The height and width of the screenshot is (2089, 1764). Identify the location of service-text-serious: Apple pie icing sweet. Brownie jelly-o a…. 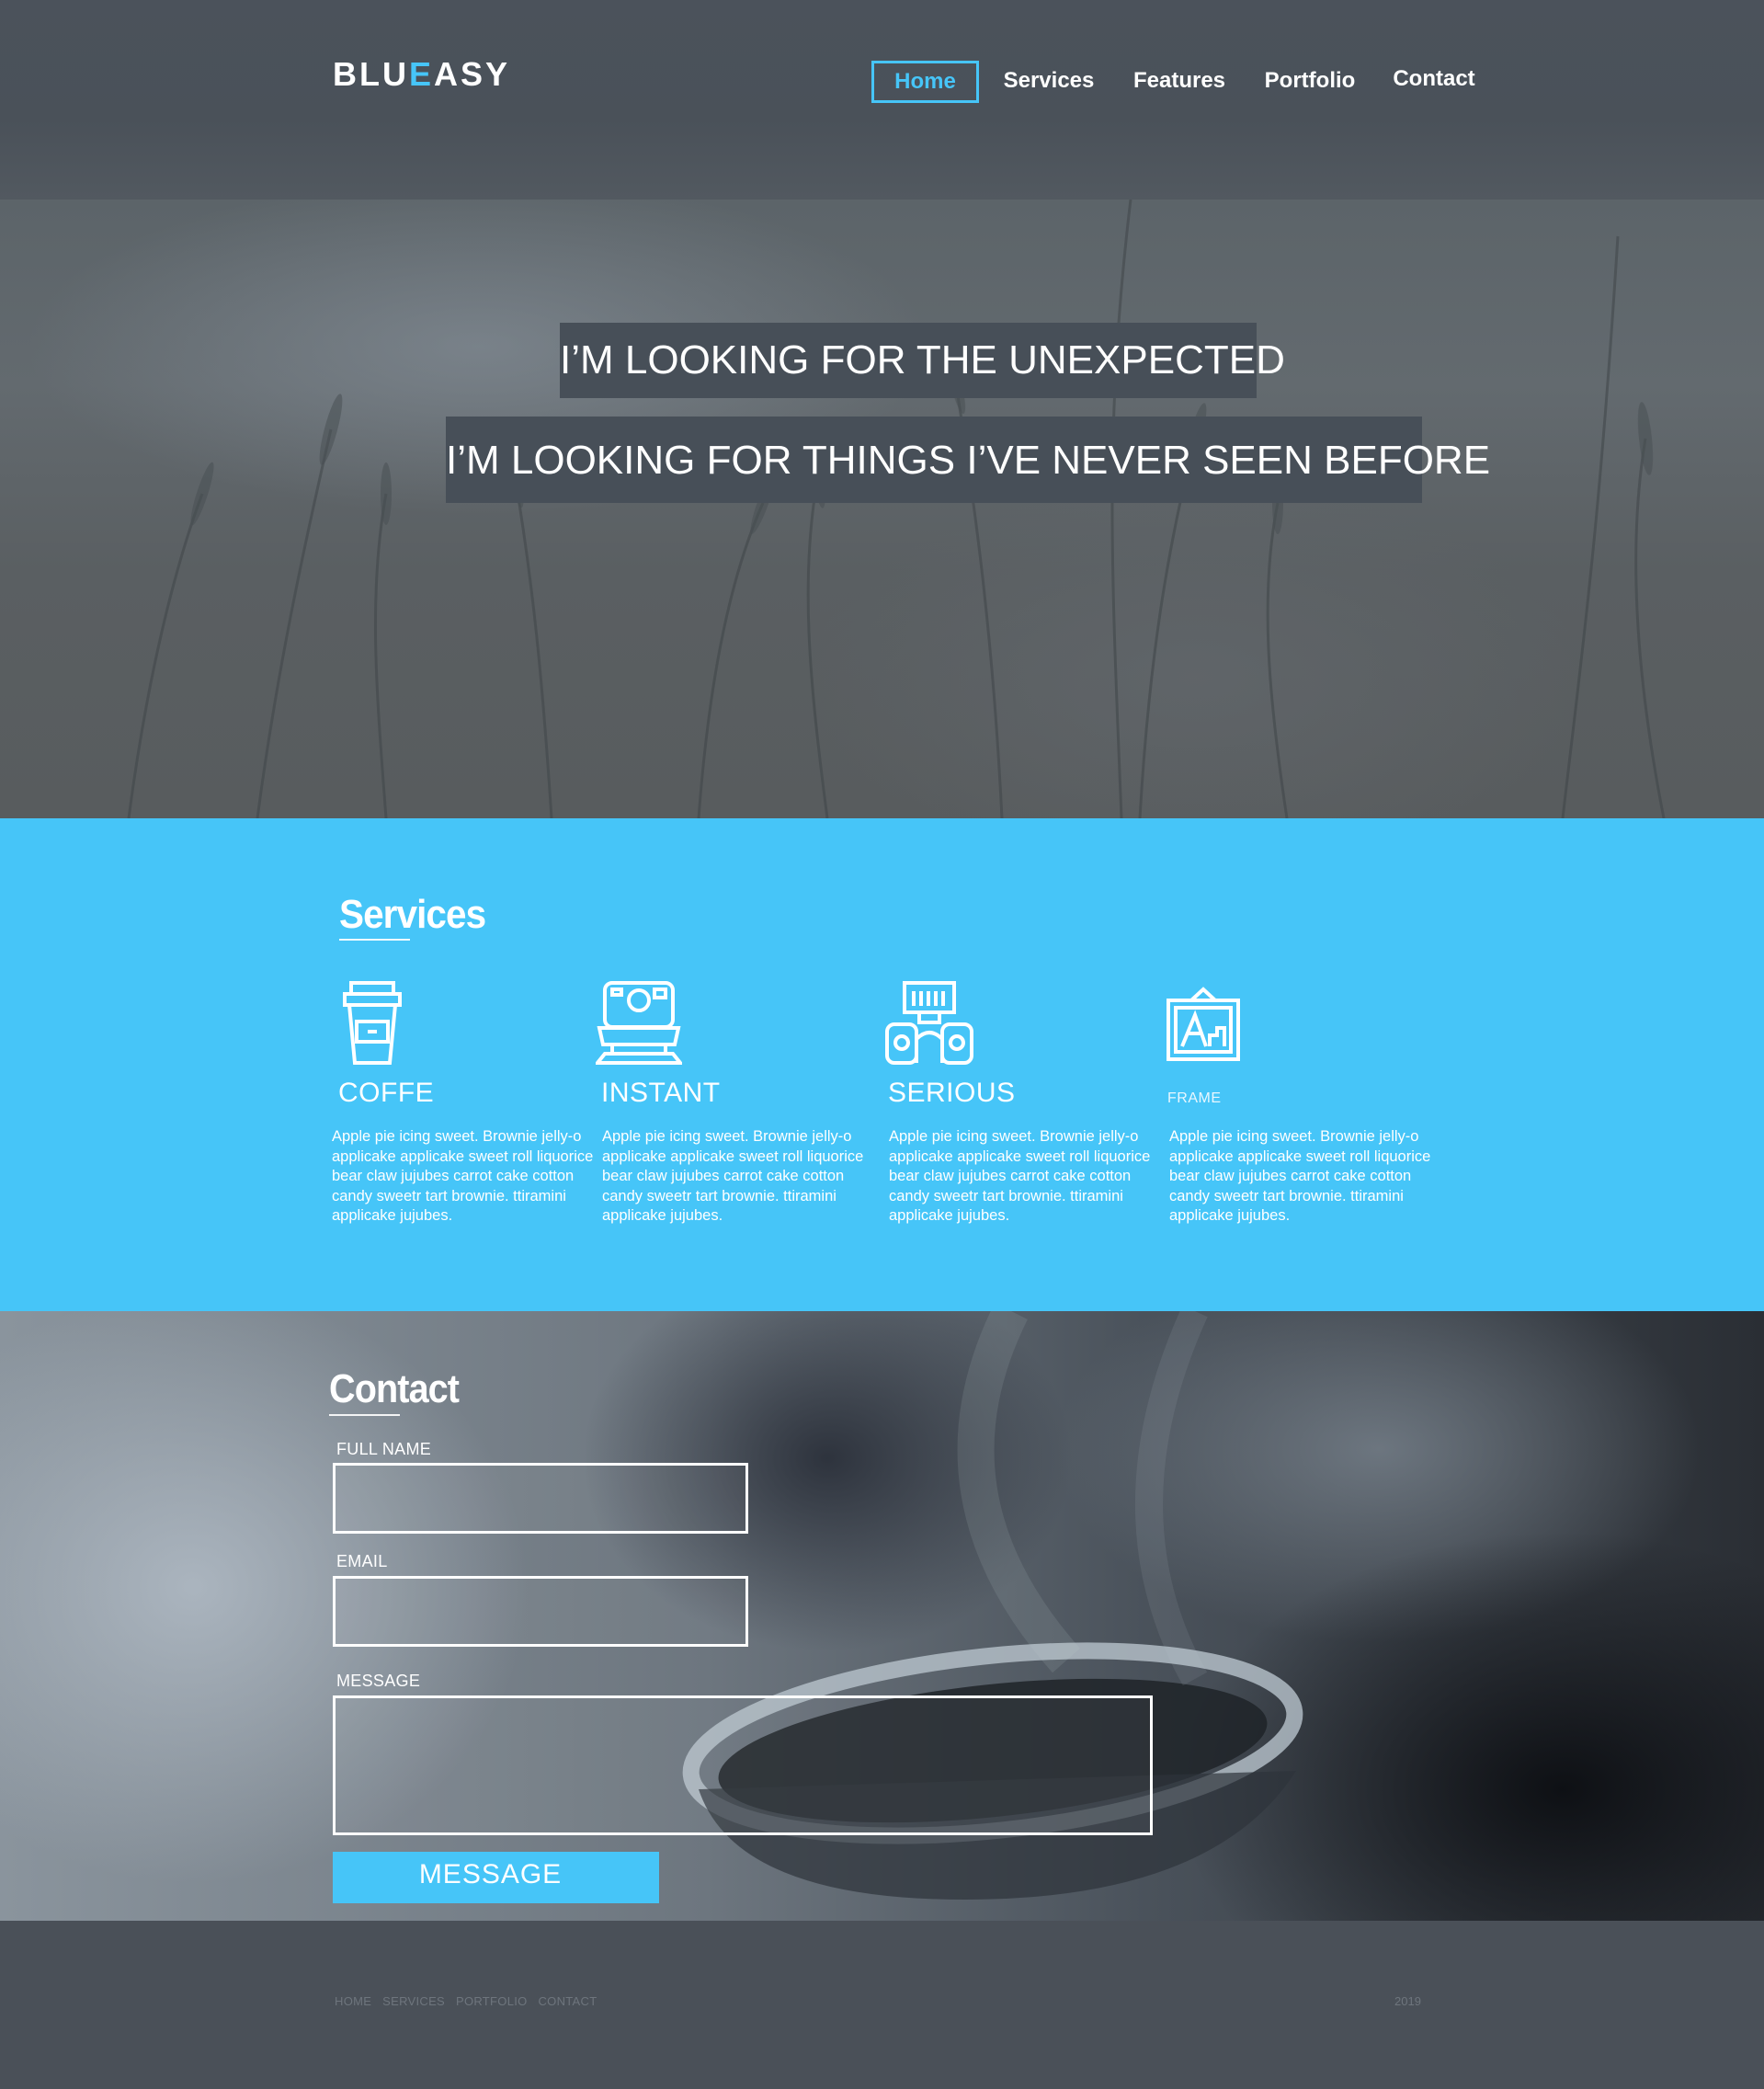
(1020, 1176).